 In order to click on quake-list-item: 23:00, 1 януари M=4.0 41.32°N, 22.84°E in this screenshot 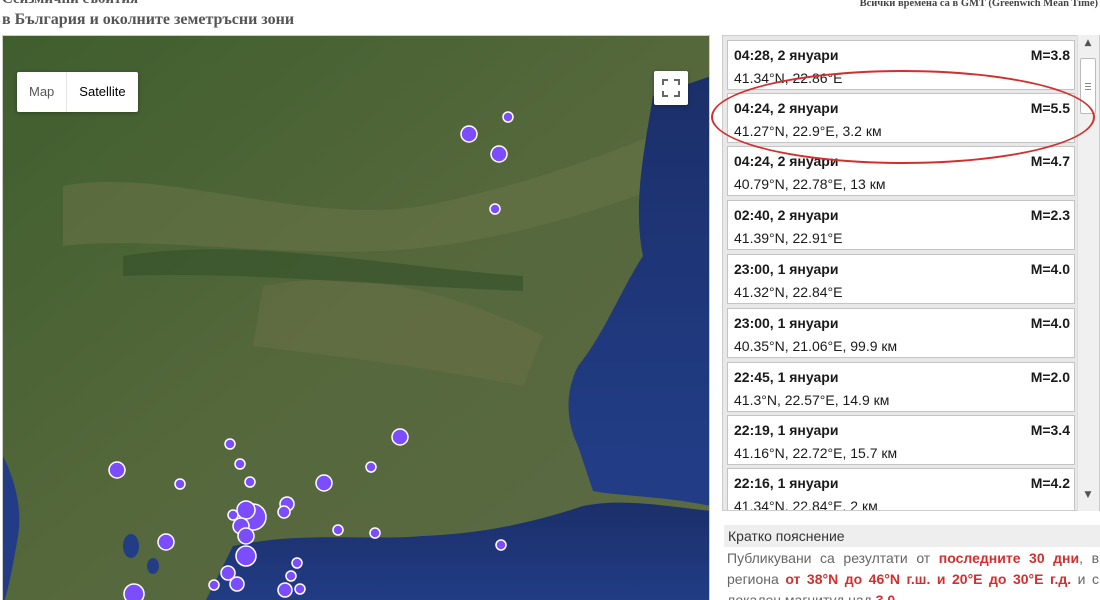, I will do `click(901, 279)`.